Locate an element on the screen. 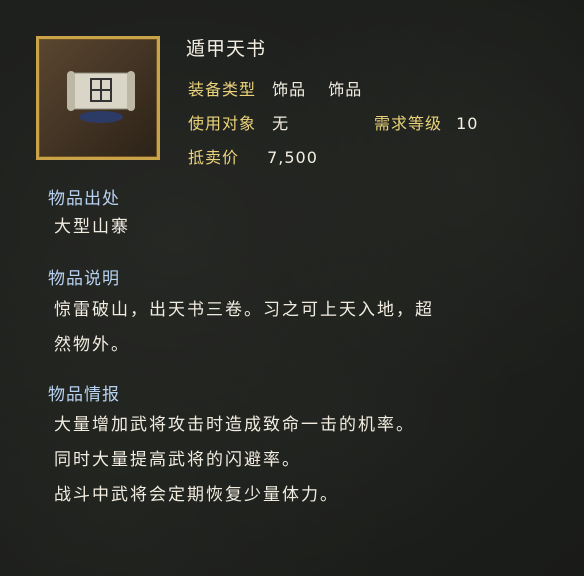 Image resolution: width=584 pixels, height=576 pixels. equip-type-row: 装备类型 饰品 饰品 is located at coordinates (275, 88).